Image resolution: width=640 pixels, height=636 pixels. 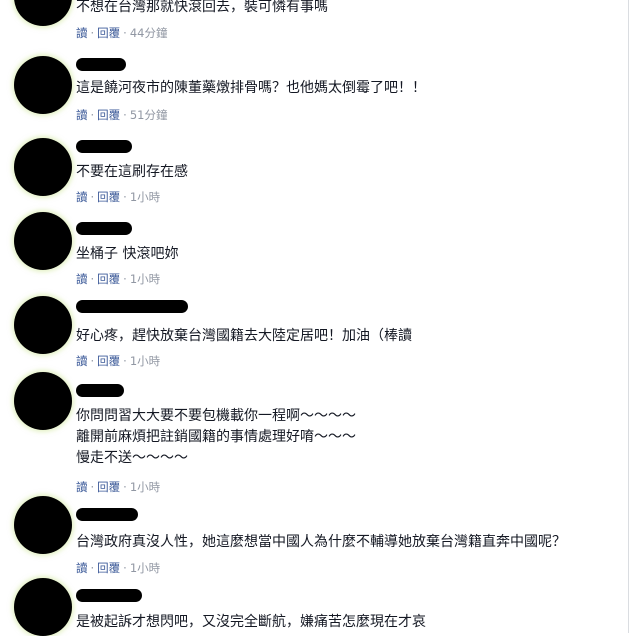 What do you see at coordinates (628, 316) in the screenshot?
I see `feed-divider` at bounding box center [628, 316].